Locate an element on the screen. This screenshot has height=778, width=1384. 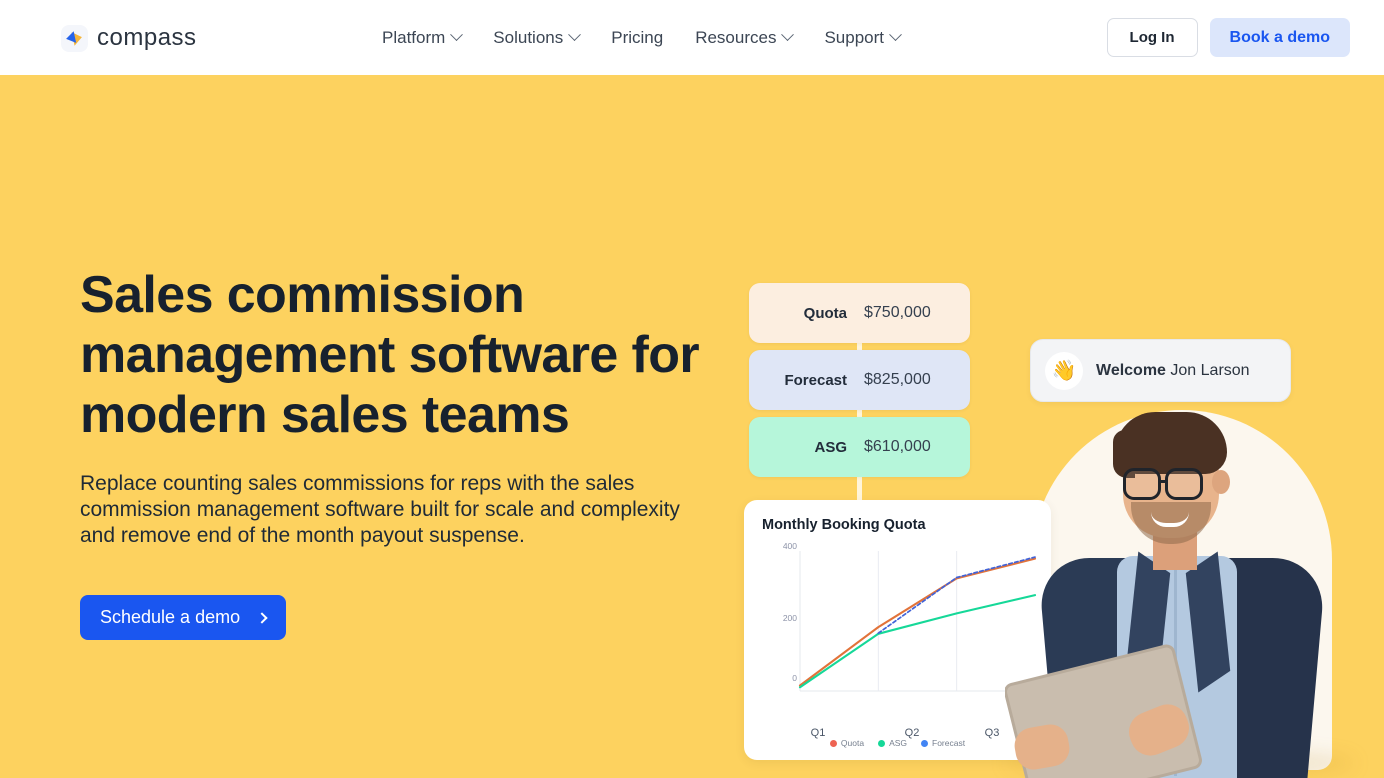
glasses-lens-right is located at coordinates (1184, 484).